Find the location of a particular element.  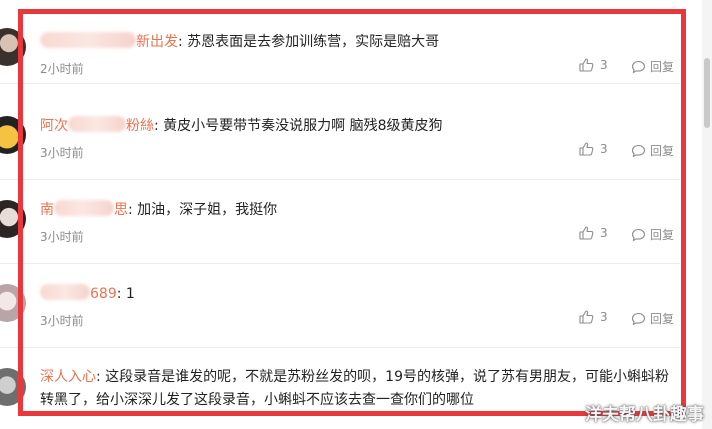

comment-text: 黄皮小号要带节奏没说服力啊 脑残8级黄皮狗 is located at coordinates (303, 126).